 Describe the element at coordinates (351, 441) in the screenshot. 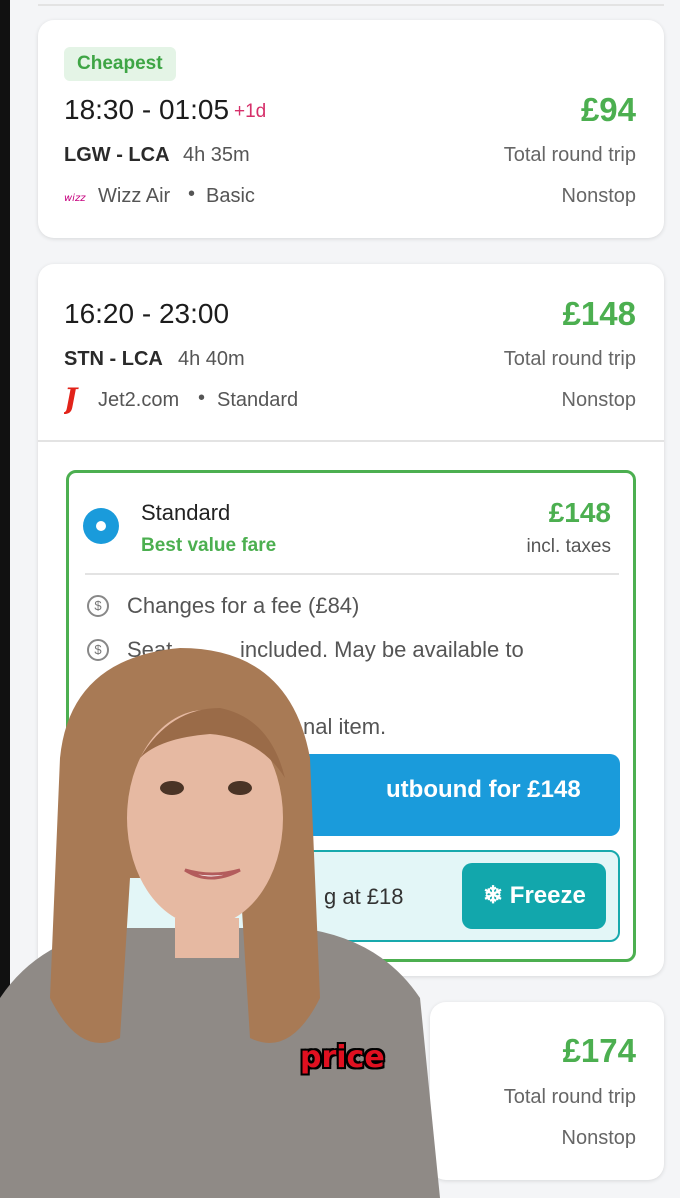

I see `card-divider` at that location.